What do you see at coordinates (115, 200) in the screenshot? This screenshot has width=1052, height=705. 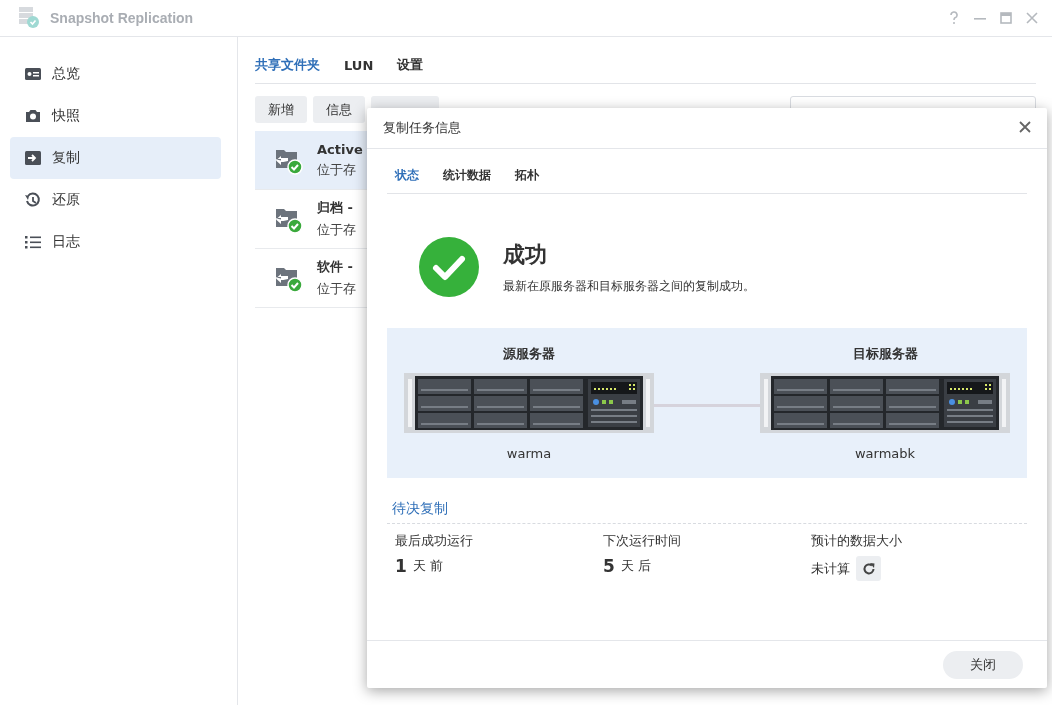 I see `sidebar-item: 还原` at bounding box center [115, 200].